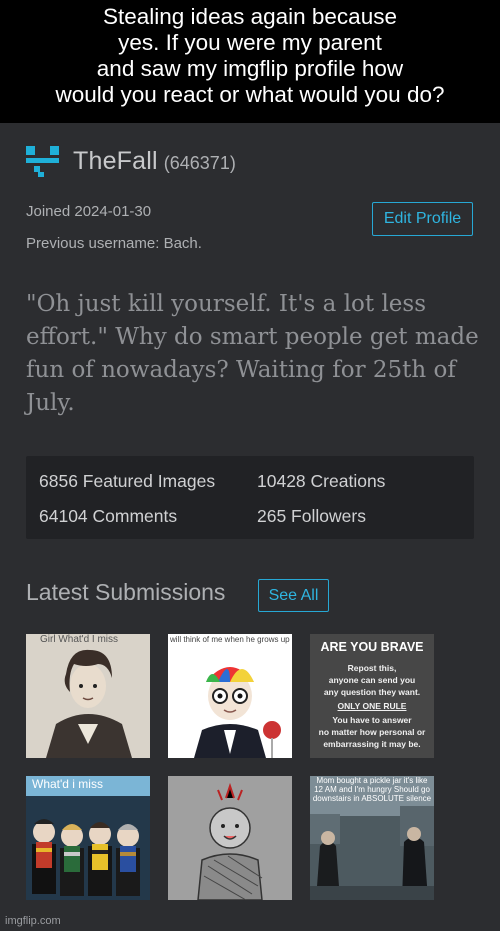  I want to click on latest-submissions-title: Latest Submissions, so click(126, 592).